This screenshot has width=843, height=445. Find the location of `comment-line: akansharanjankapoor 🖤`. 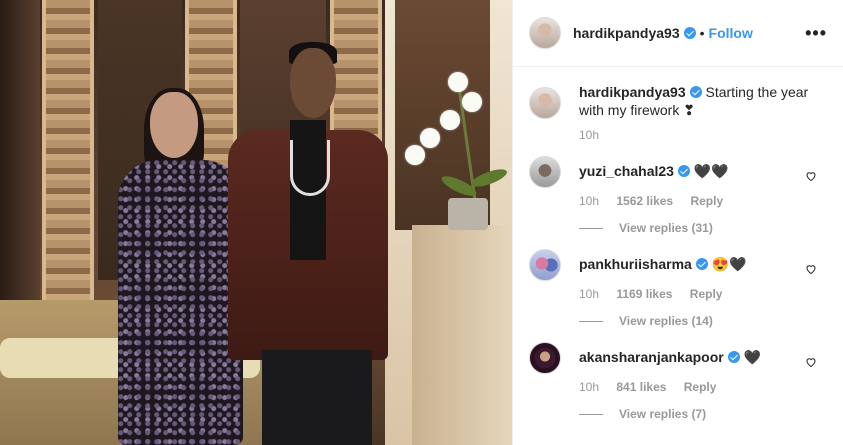

comment-line: akansharanjankapoor 🖤 is located at coordinates (703, 357).